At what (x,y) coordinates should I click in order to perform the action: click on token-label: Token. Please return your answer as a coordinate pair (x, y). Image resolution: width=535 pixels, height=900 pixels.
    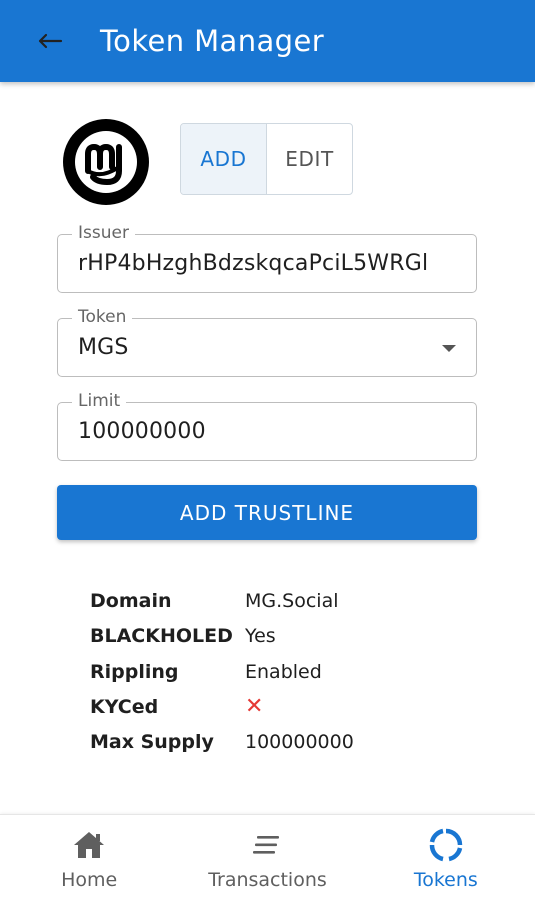
    Looking at the image, I should click on (102, 317).